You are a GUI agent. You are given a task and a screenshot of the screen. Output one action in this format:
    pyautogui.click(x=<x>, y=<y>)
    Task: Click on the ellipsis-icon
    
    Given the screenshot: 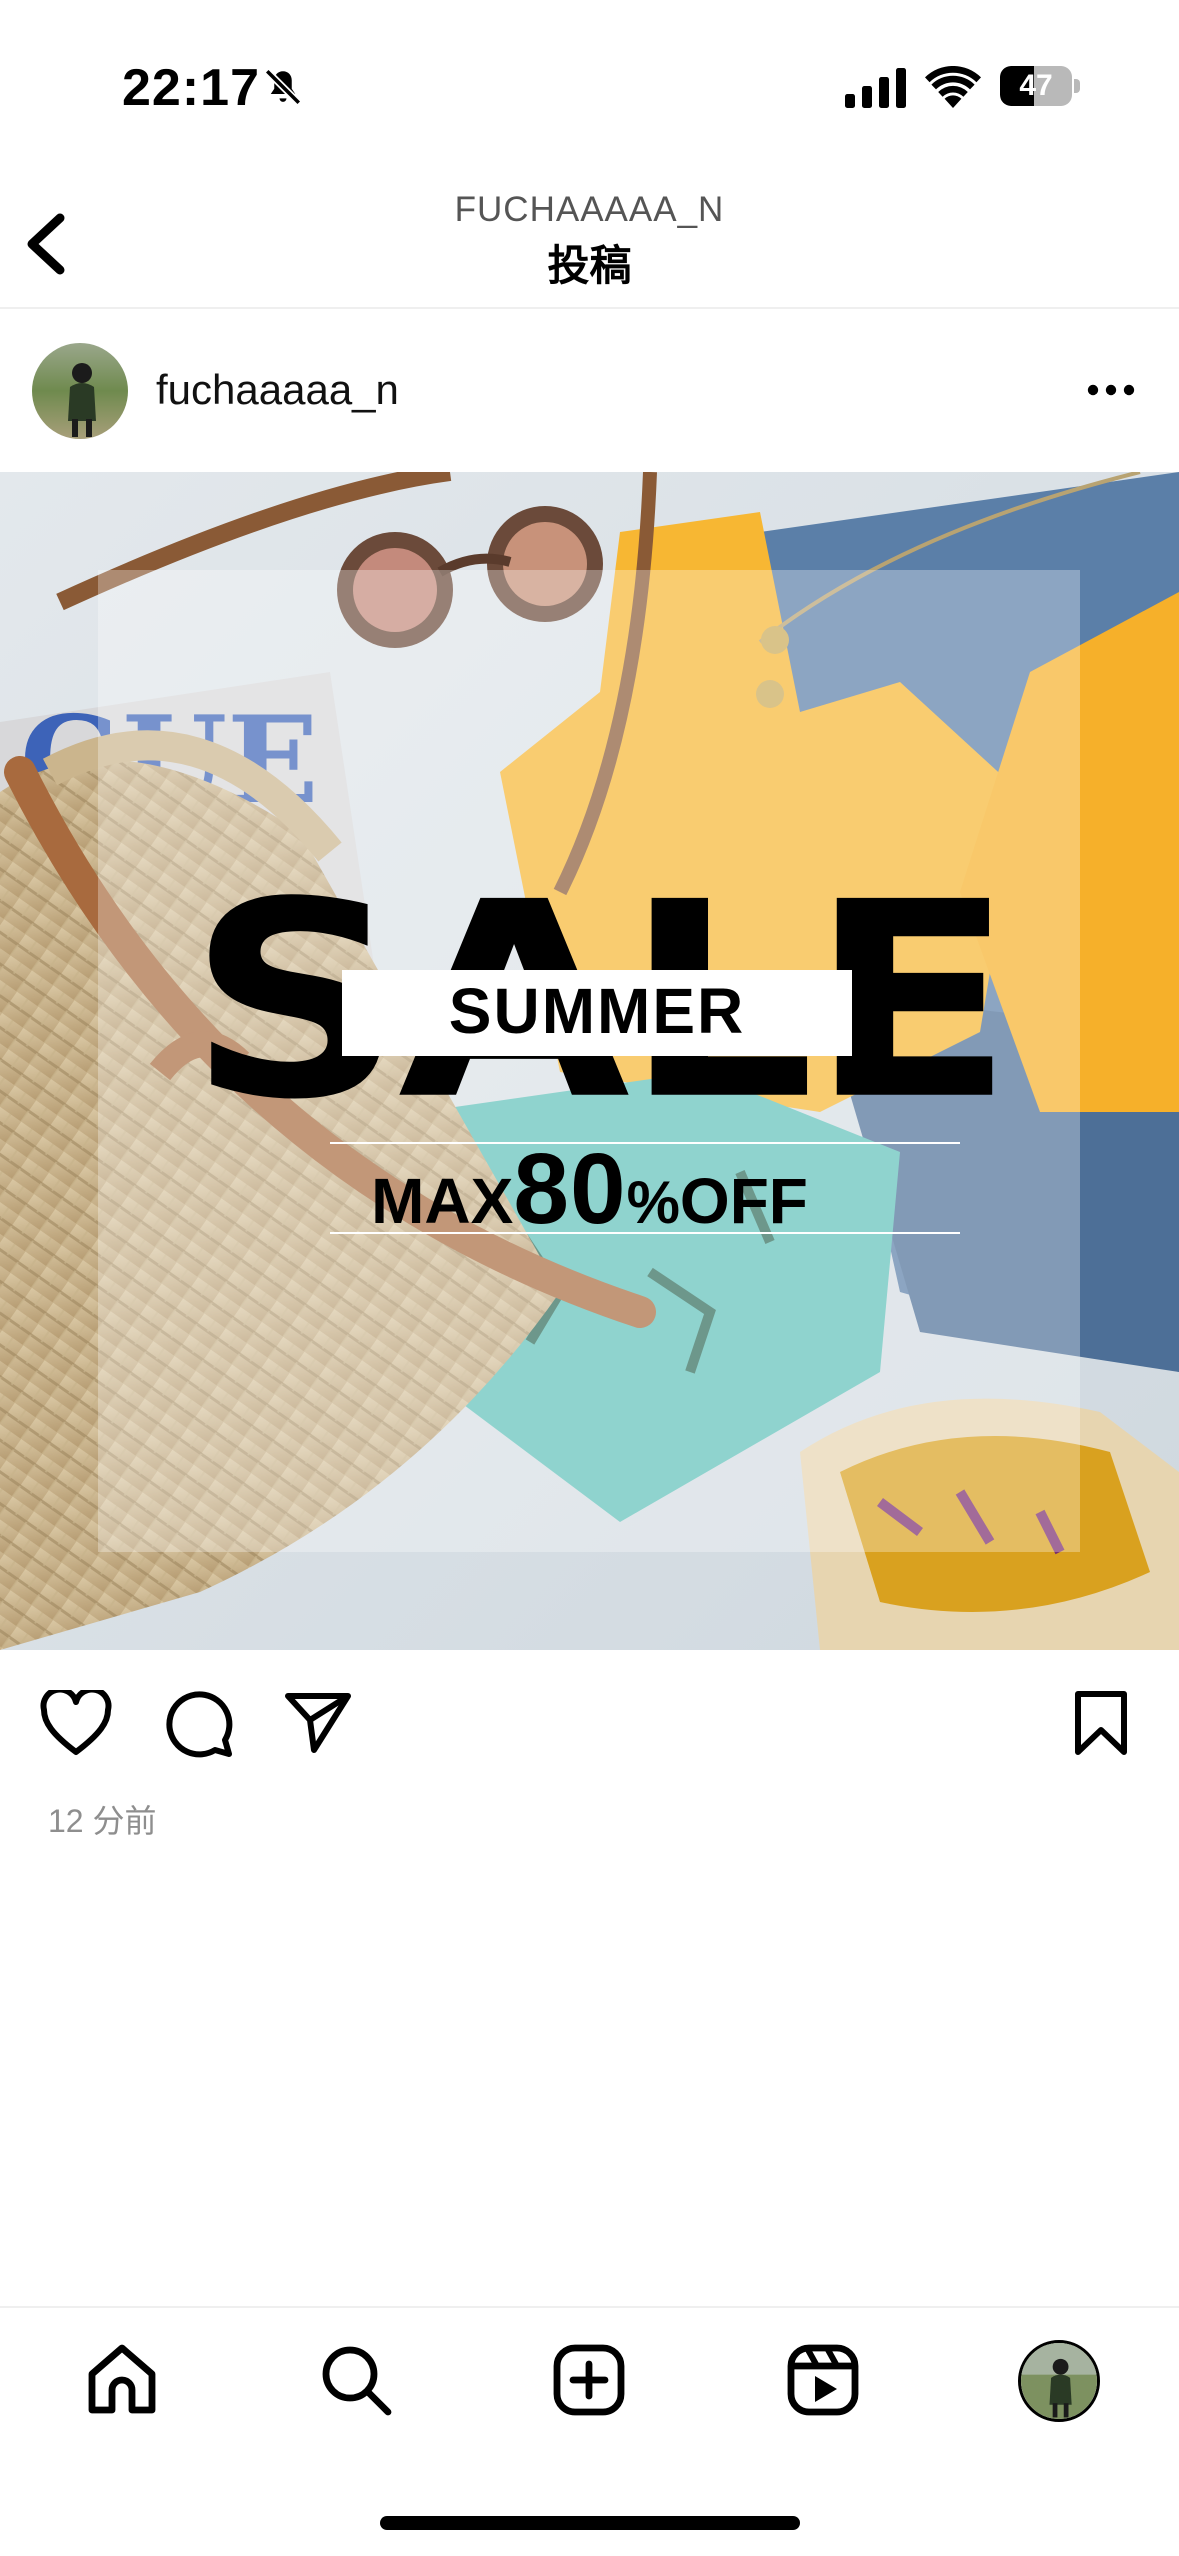 What is the action you would take?
    pyautogui.click(x=1111, y=390)
    